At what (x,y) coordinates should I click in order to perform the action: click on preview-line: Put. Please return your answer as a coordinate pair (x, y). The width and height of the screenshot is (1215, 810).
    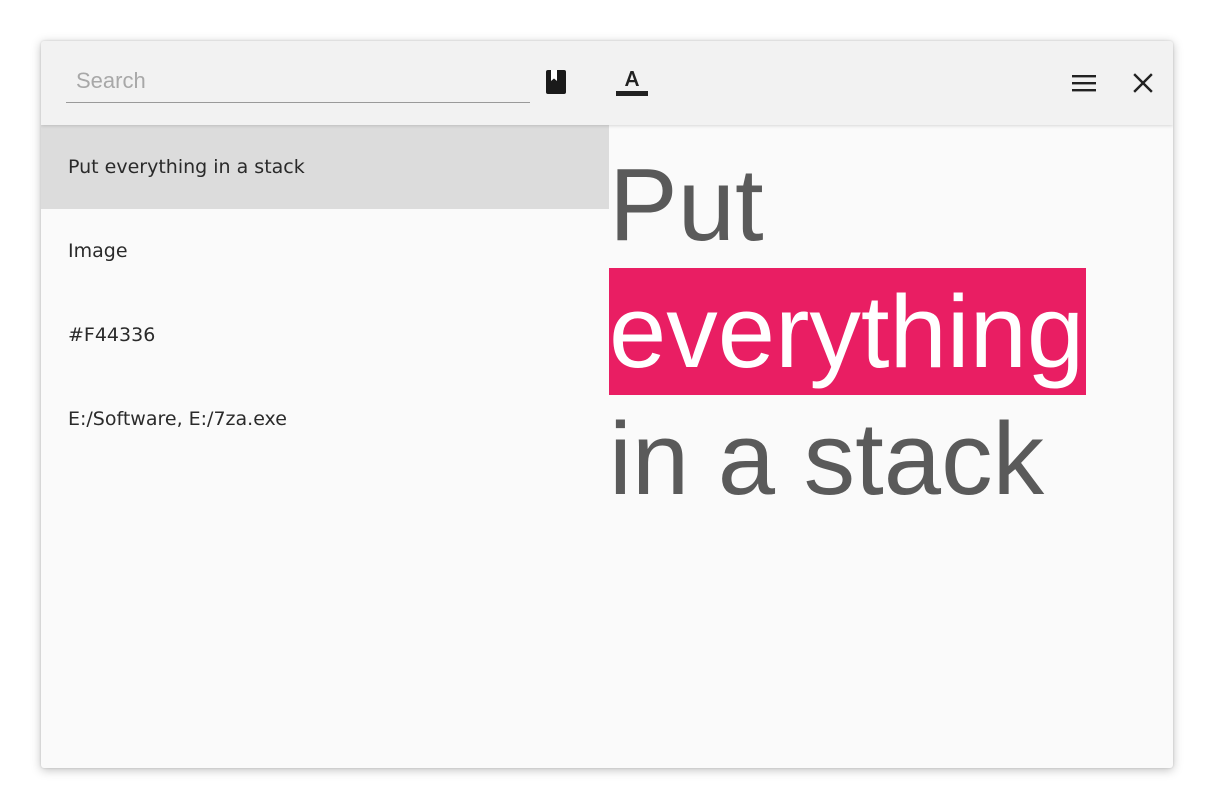
    Looking at the image, I should click on (686, 204).